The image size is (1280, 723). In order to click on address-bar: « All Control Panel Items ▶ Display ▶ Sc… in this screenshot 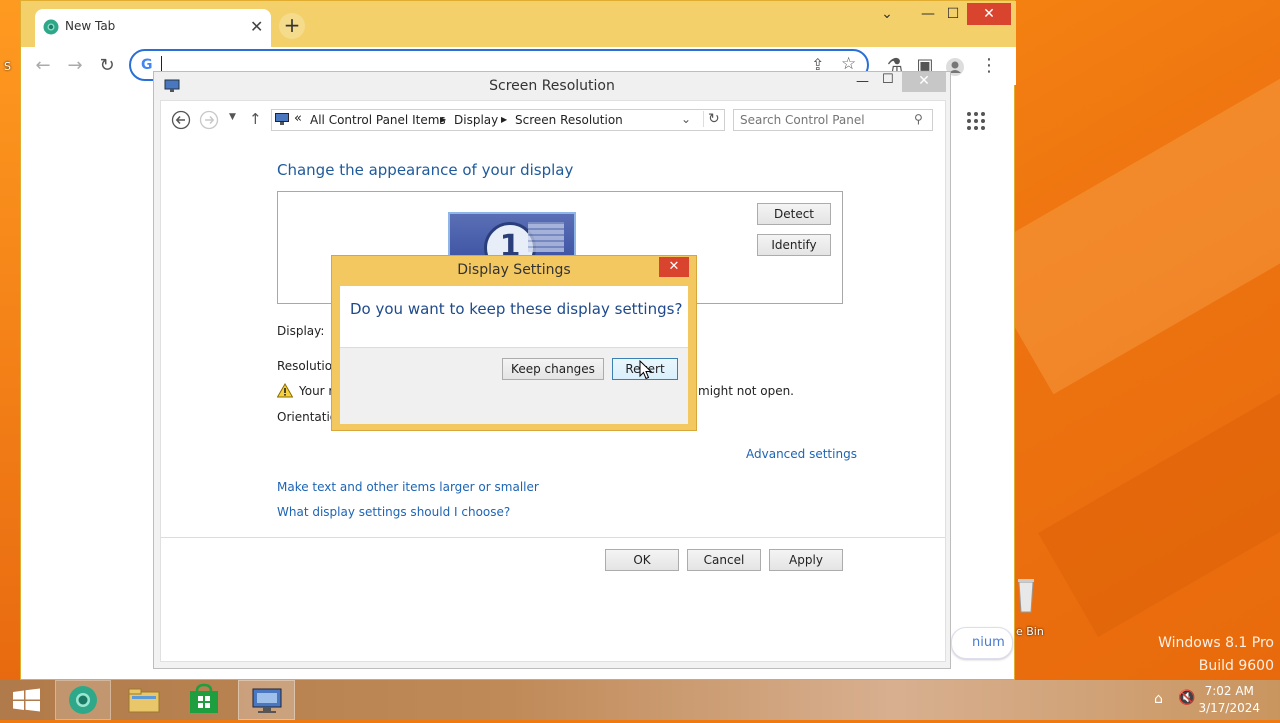, I will do `click(498, 120)`.